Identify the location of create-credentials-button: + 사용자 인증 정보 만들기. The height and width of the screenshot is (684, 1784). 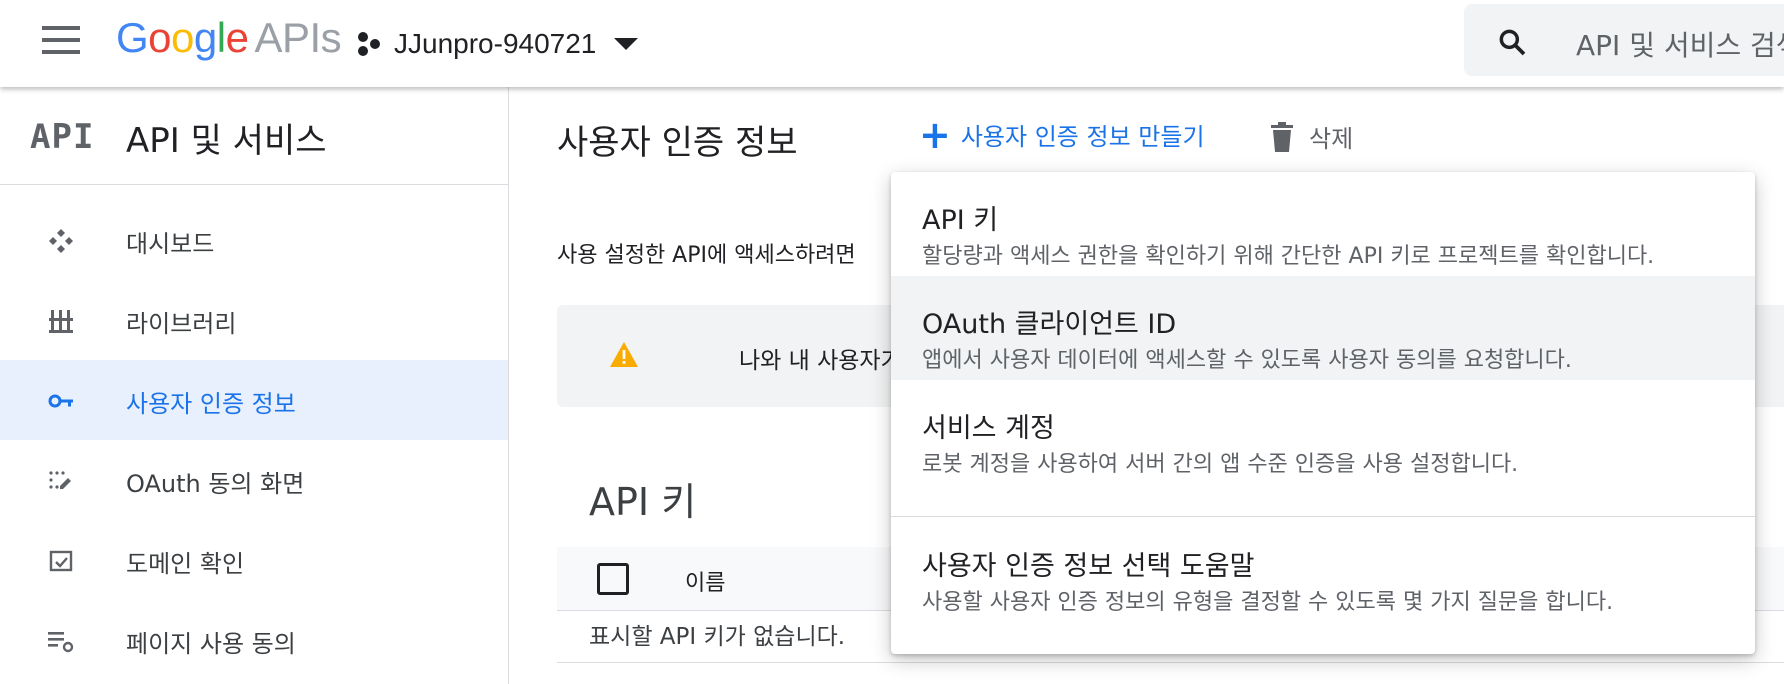
(1062, 134).